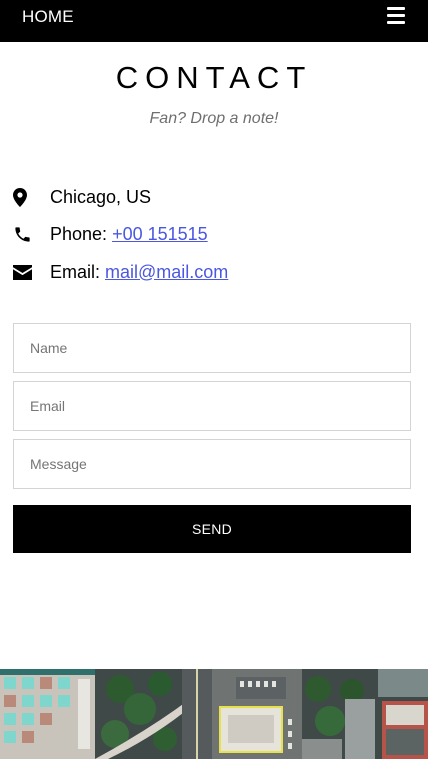  I want to click on page-title: CONTACT, so click(214, 77).